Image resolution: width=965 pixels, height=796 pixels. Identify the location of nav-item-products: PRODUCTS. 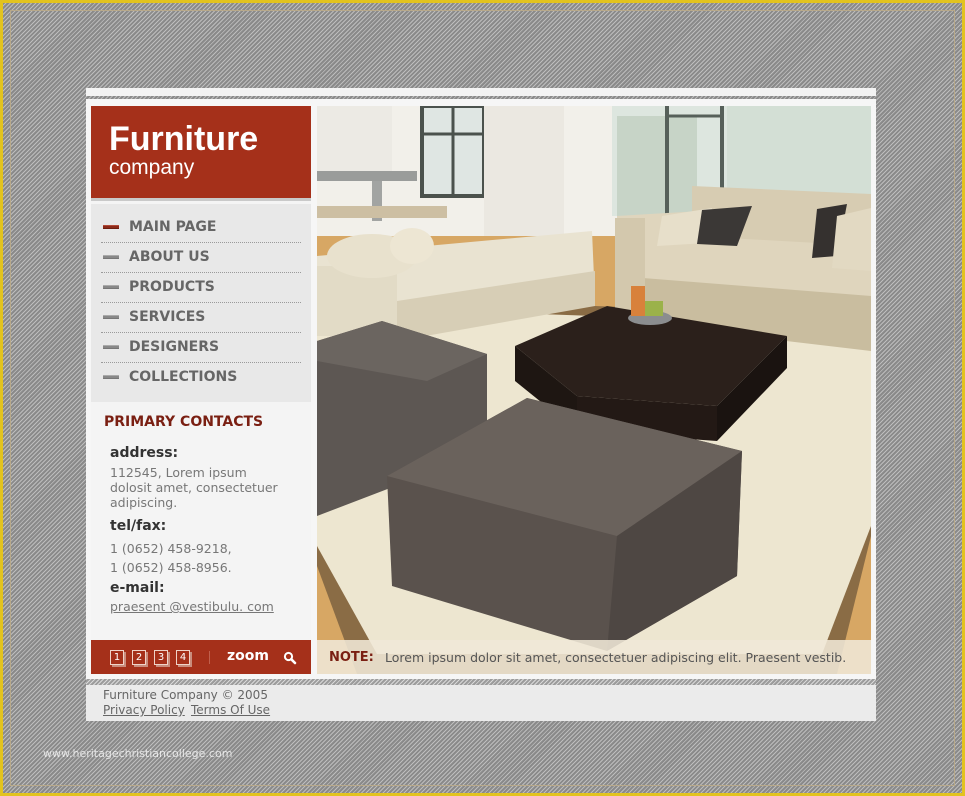
(201, 287).